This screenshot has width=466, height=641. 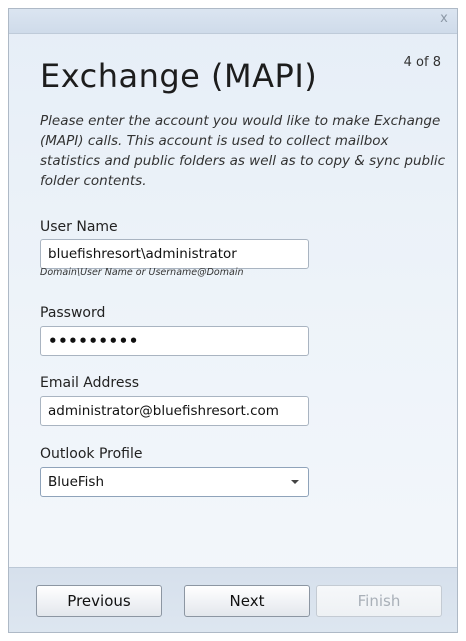 What do you see at coordinates (422, 62) in the screenshot?
I see `step-indicator: 4 of 8` at bounding box center [422, 62].